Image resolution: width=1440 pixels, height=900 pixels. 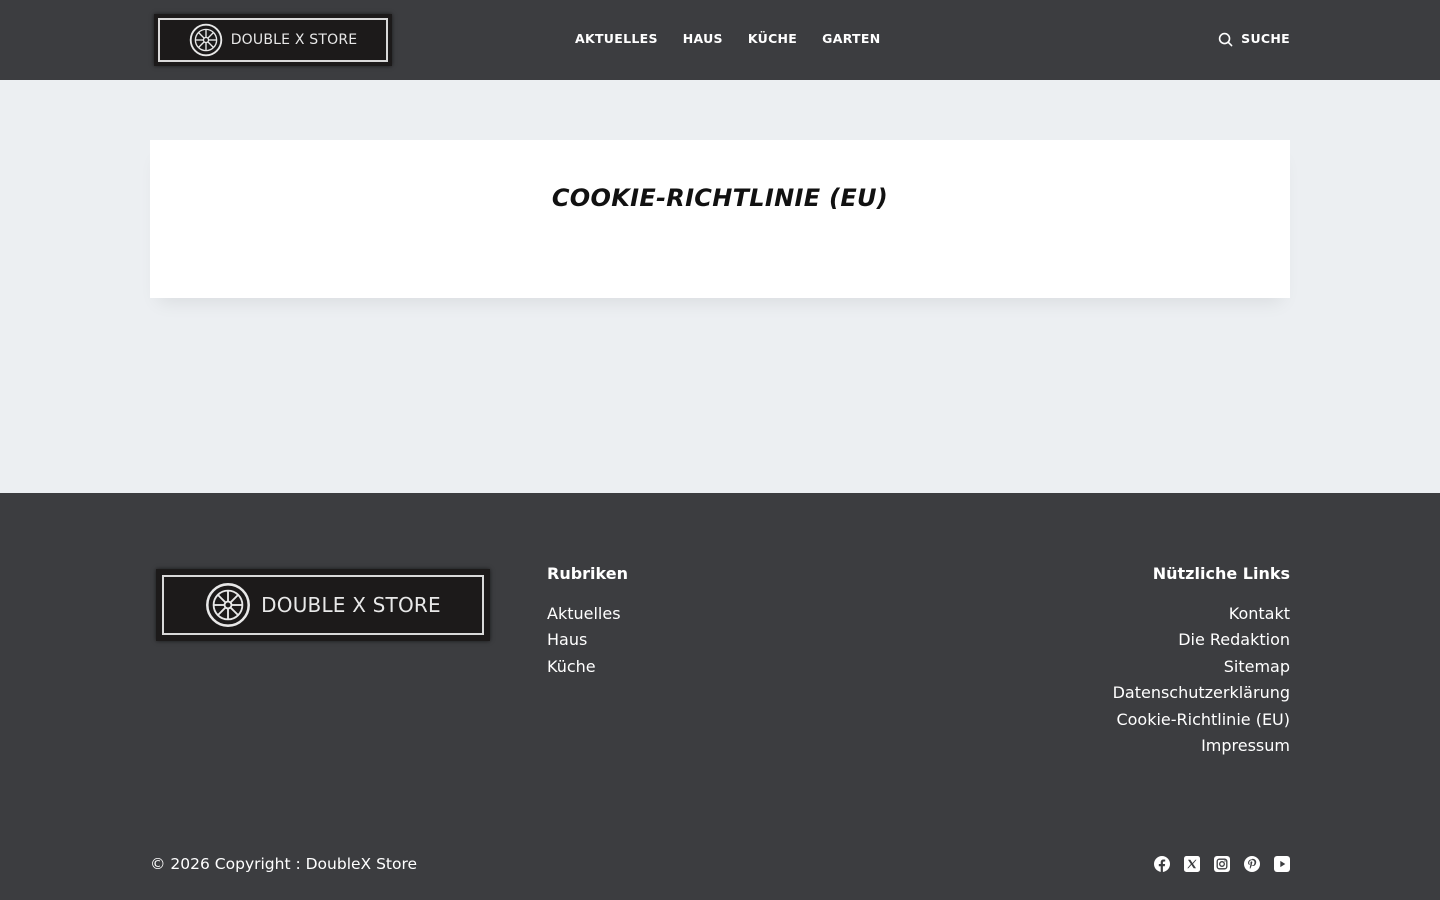 What do you see at coordinates (1201, 746) in the screenshot?
I see `footer-link-impressum: Impressum` at bounding box center [1201, 746].